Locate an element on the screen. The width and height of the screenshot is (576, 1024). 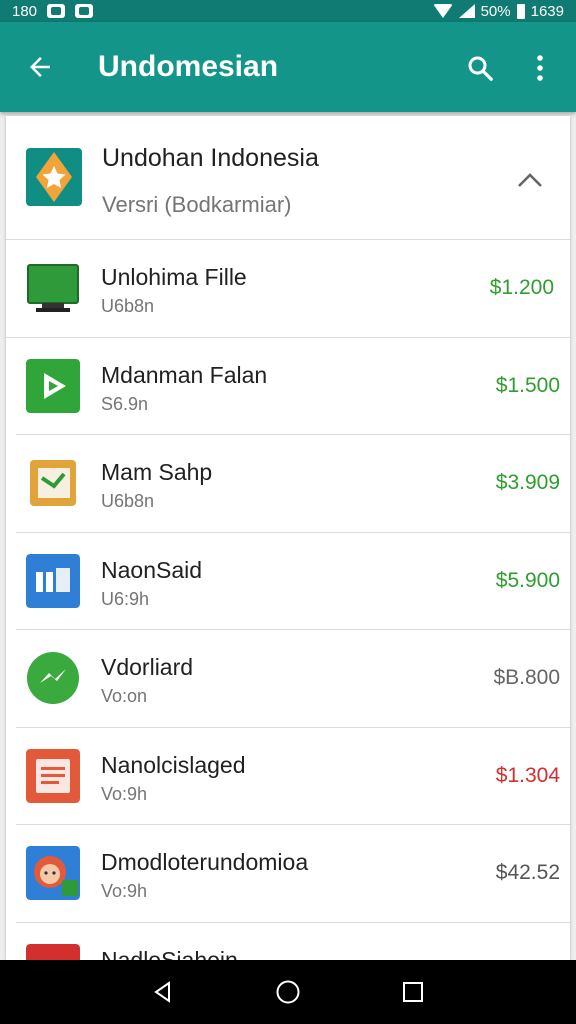
status-time-left: 180 is located at coordinates (25, 11).